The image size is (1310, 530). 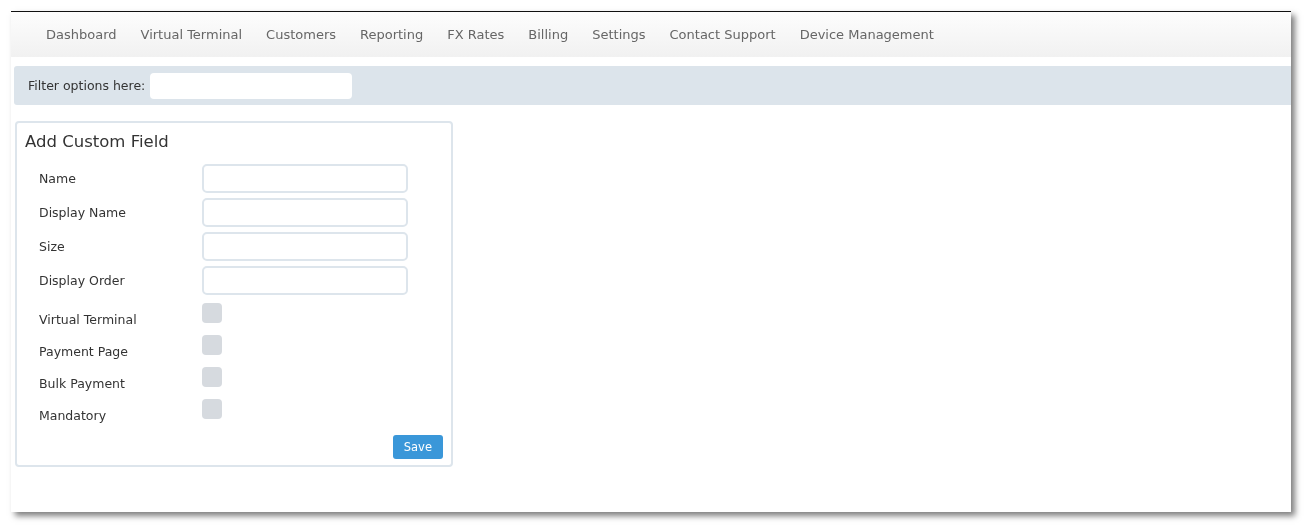 I want to click on filter-field, so click(x=251, y=85).